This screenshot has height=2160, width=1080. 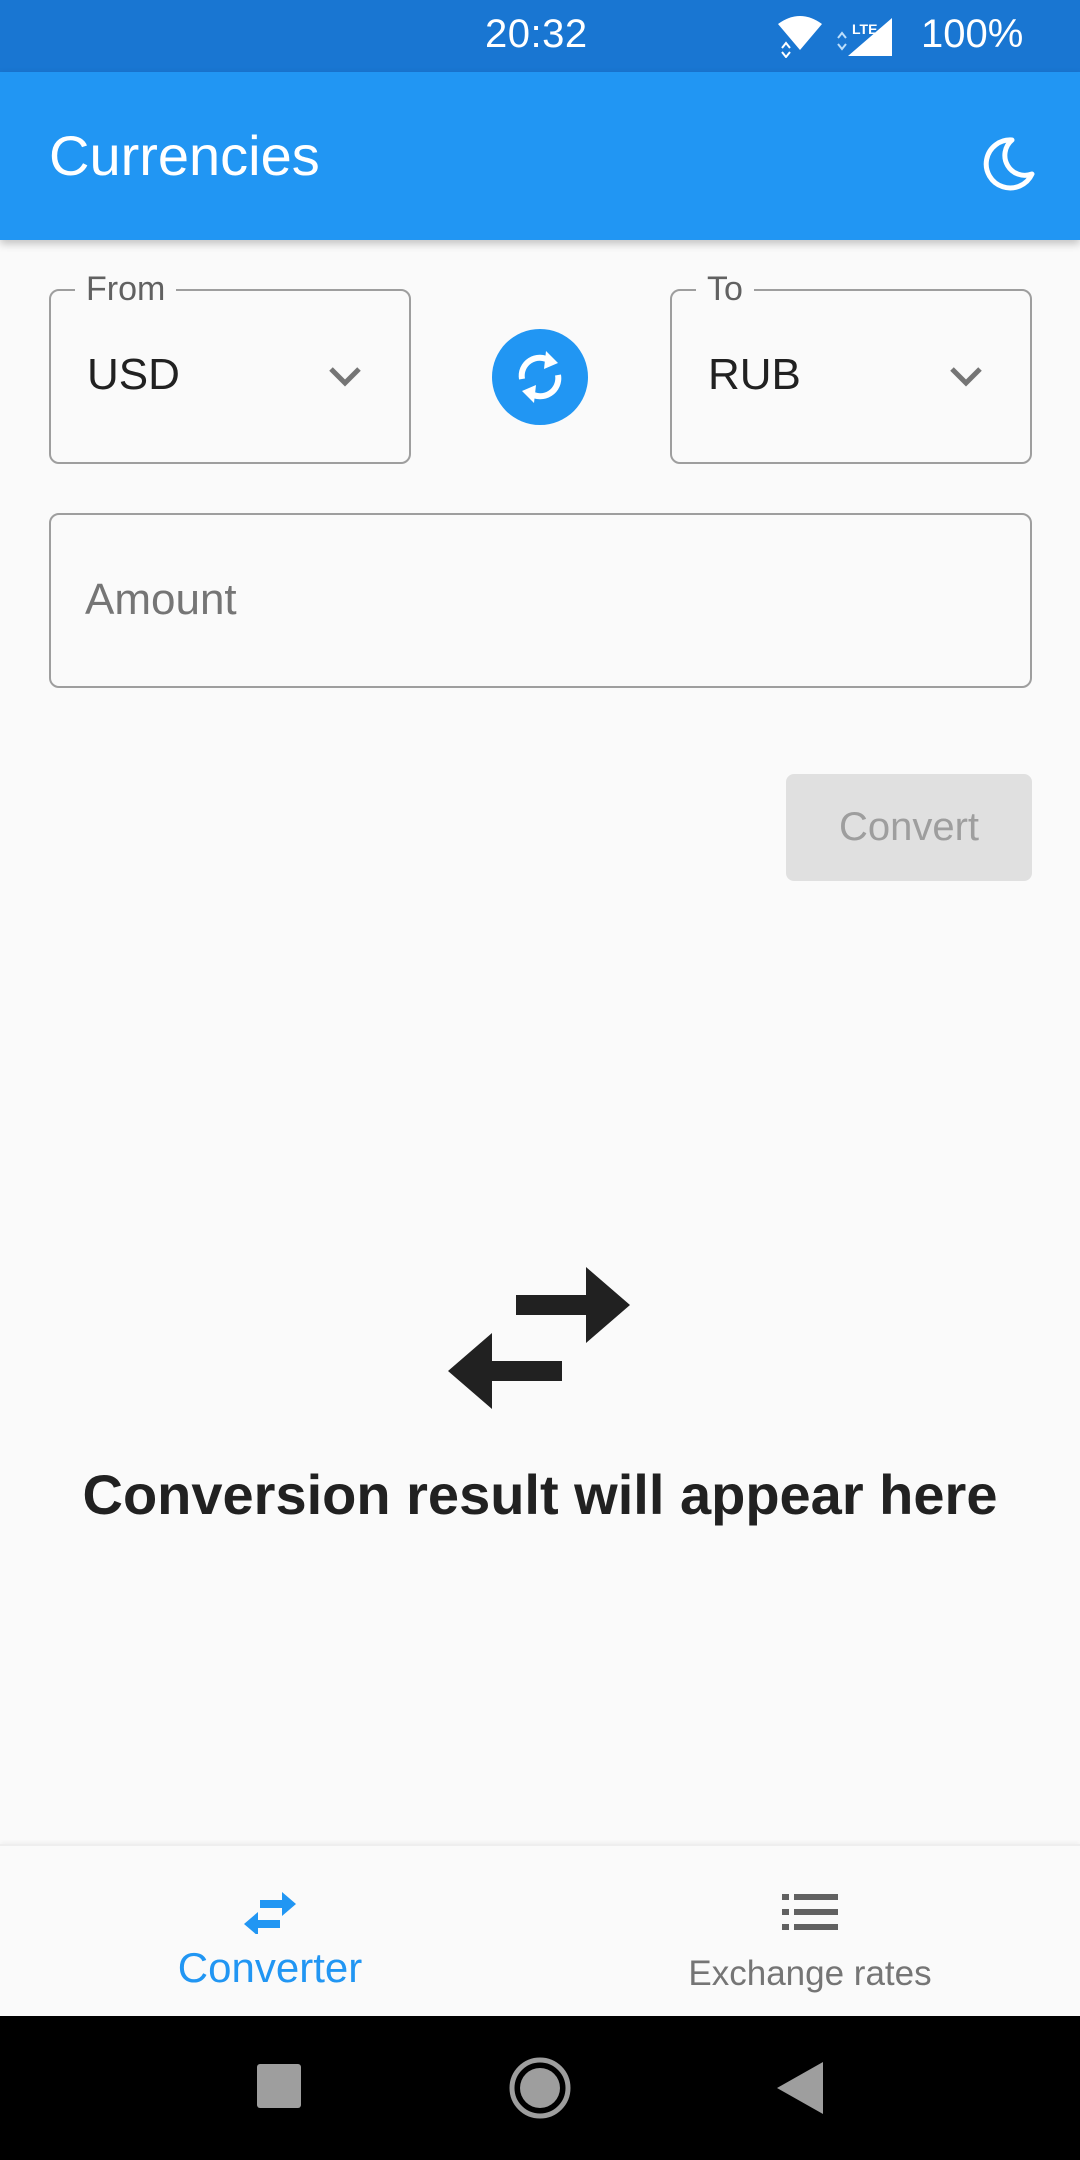 I want to click on to-currency-dropdown: To RUB, so click(x=851, y=366).